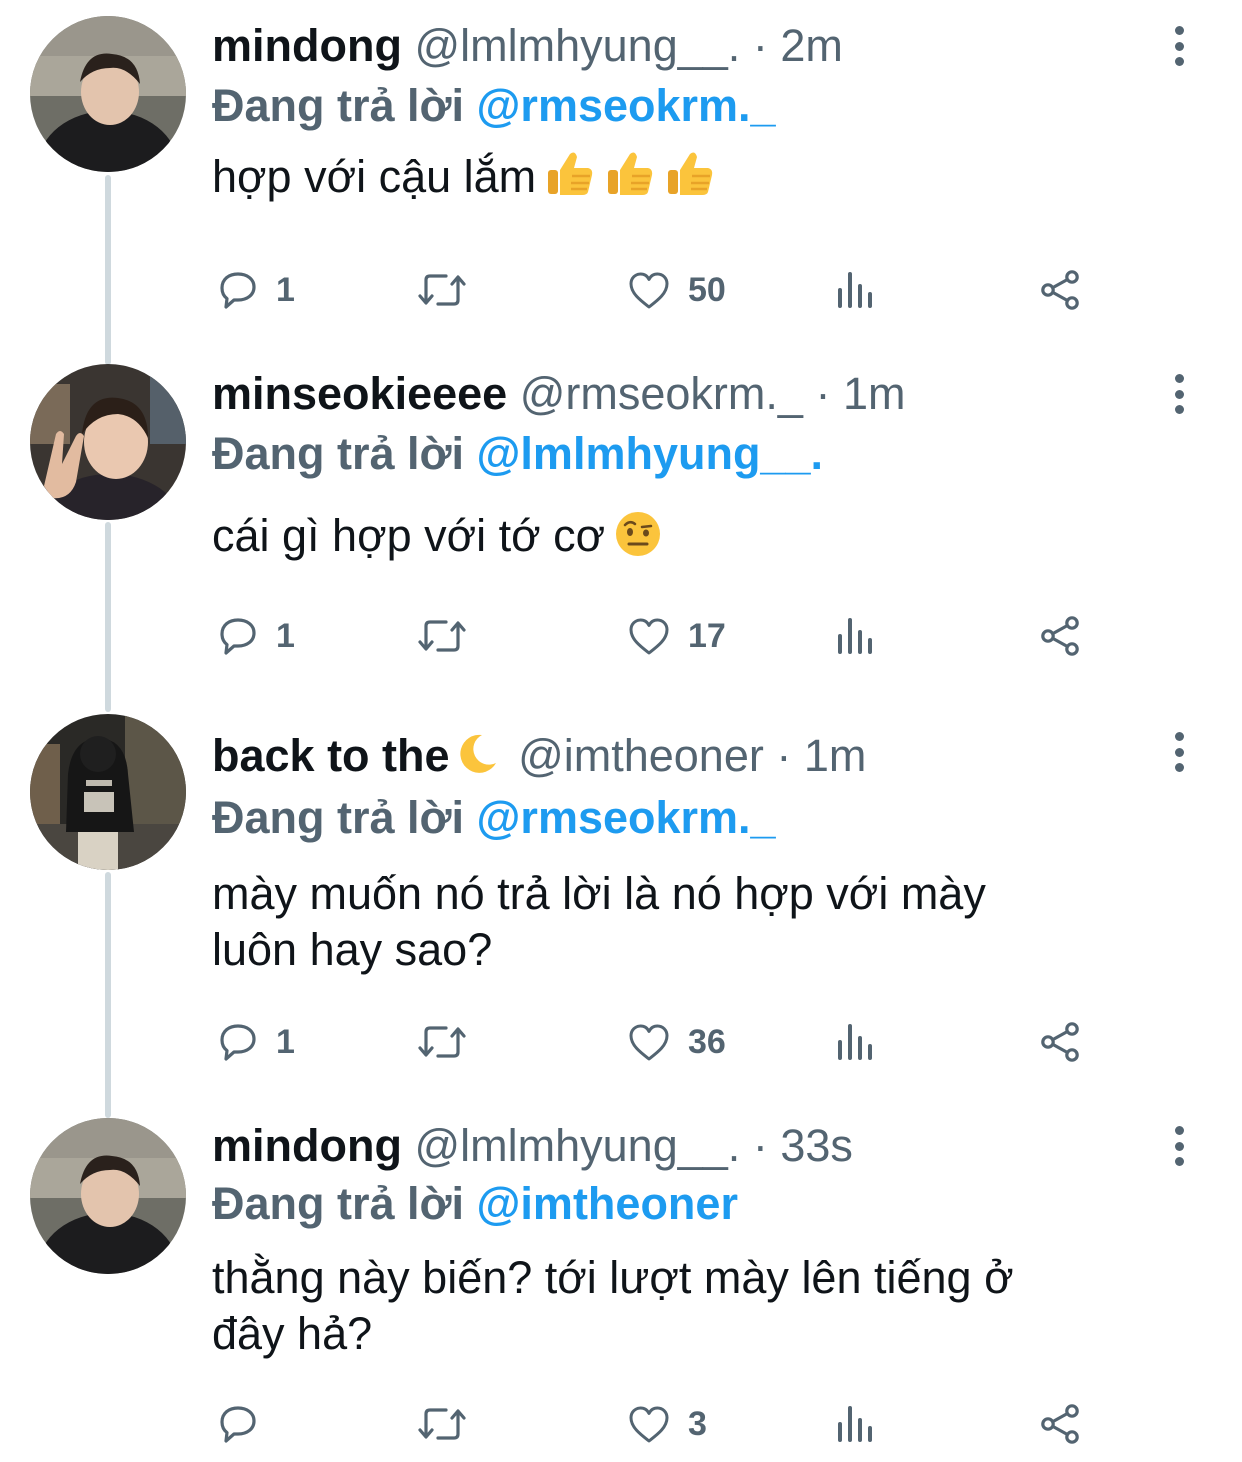 This screenshot has height=1462, width=1242. I want to click on user-handle: @rmseokrm._, so click(661, 393).